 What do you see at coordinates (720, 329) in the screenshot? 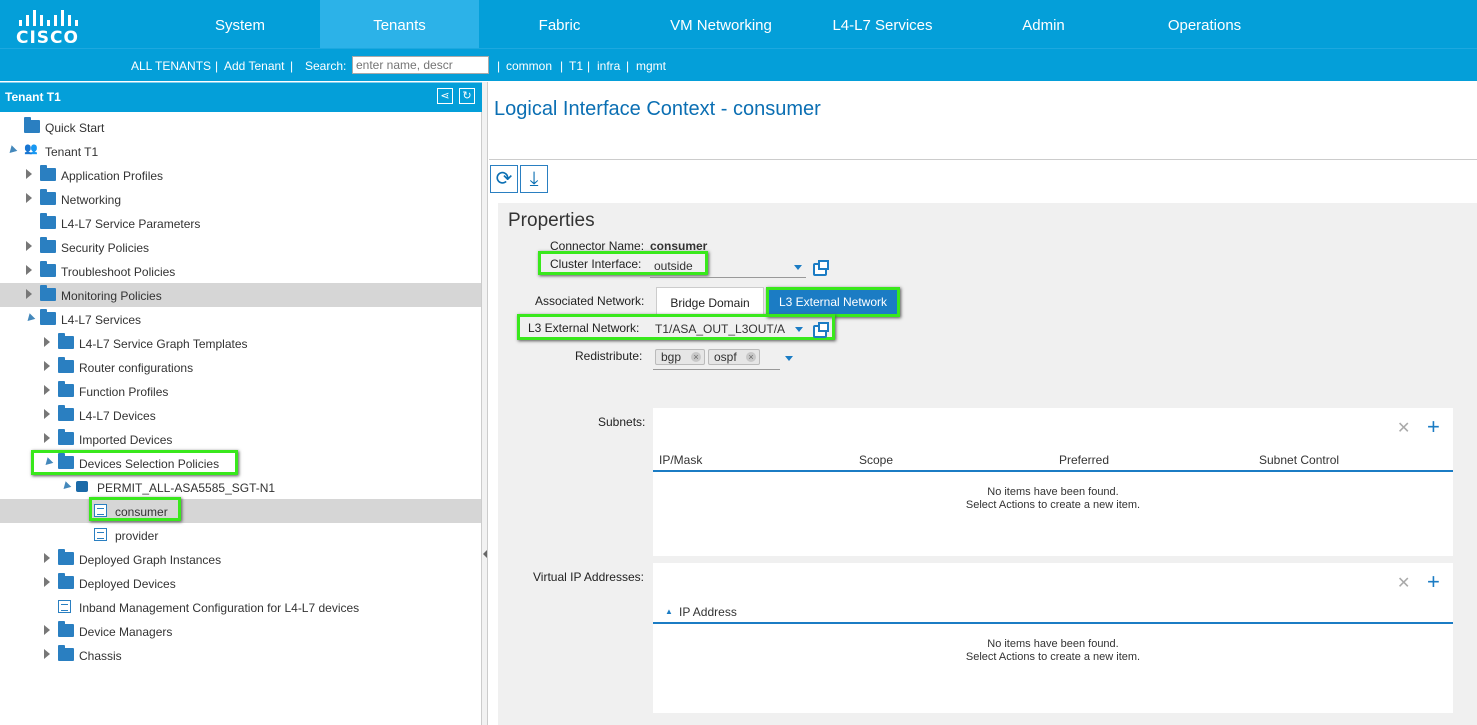
I see `l3-external-network-select: T1/ASA_OUT_L3OUT/A` at bounding box center [720, 329].